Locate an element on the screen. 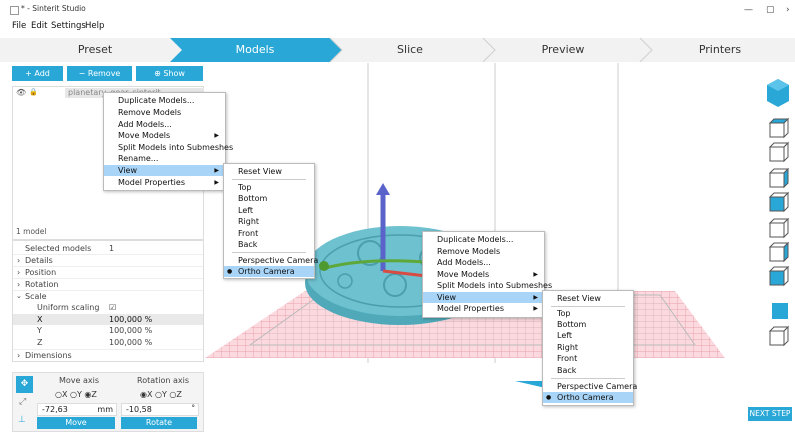 The image size is (795, 432). view-reset: Reset View is located at coordinates (269, 171).